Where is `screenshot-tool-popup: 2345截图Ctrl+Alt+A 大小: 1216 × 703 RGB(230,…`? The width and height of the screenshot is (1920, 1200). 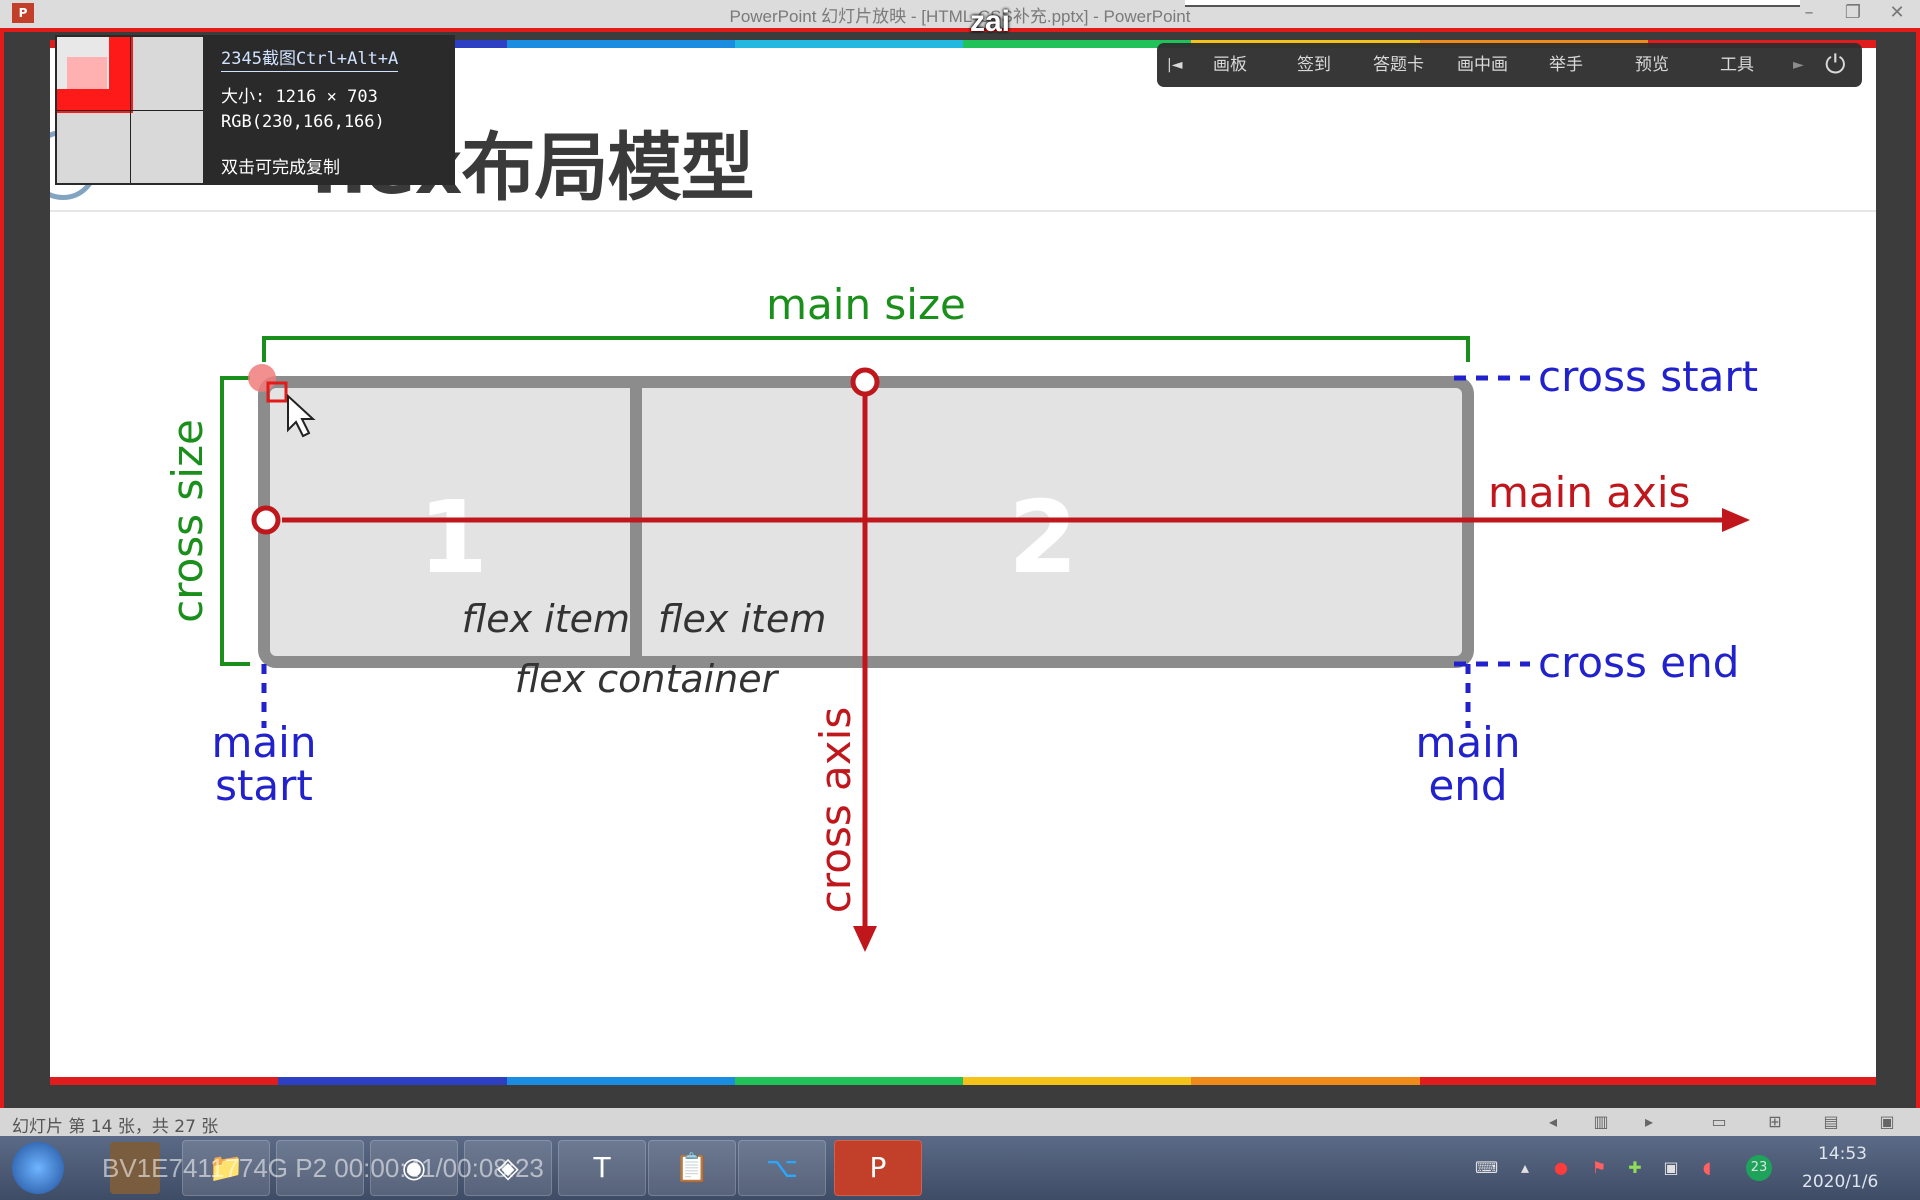
screenshot-tool-popup: 2345截图Ctrl+Alt+A 大小: 1216 × 703 RGB(230,… is located at coordinates (255, 110).